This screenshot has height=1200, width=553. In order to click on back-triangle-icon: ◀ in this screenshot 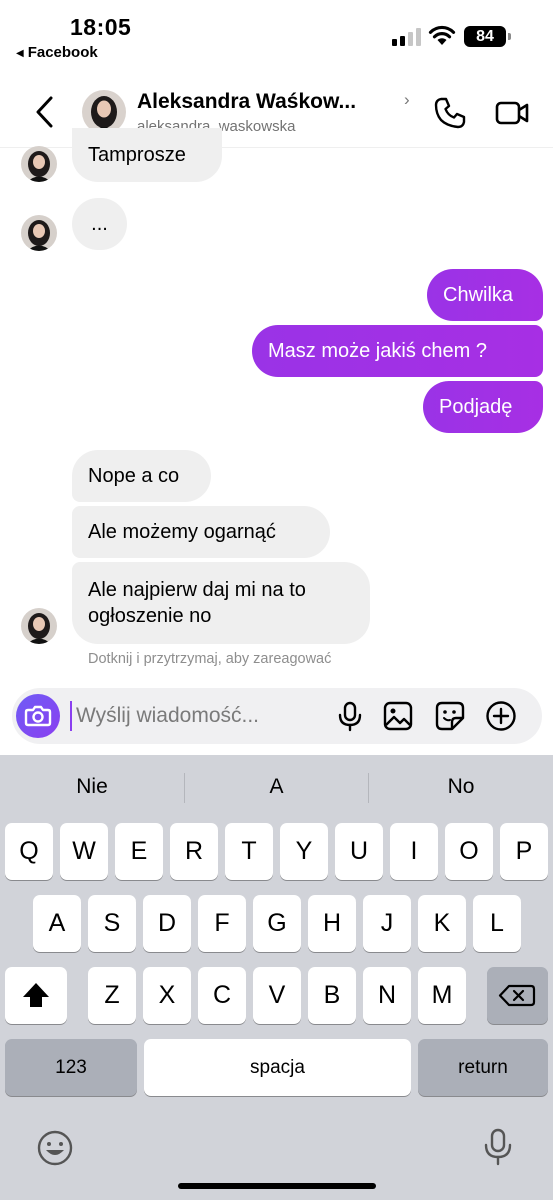, I will do `click(20, 53)`.